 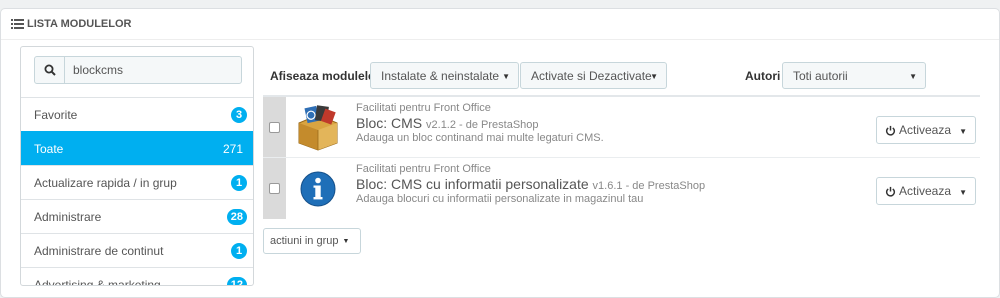 What do you see at coordinates (854, 75) in the screenshot?
I see `authors-filter-select: Toti autorii ▼` at bounding box center [854, 75].